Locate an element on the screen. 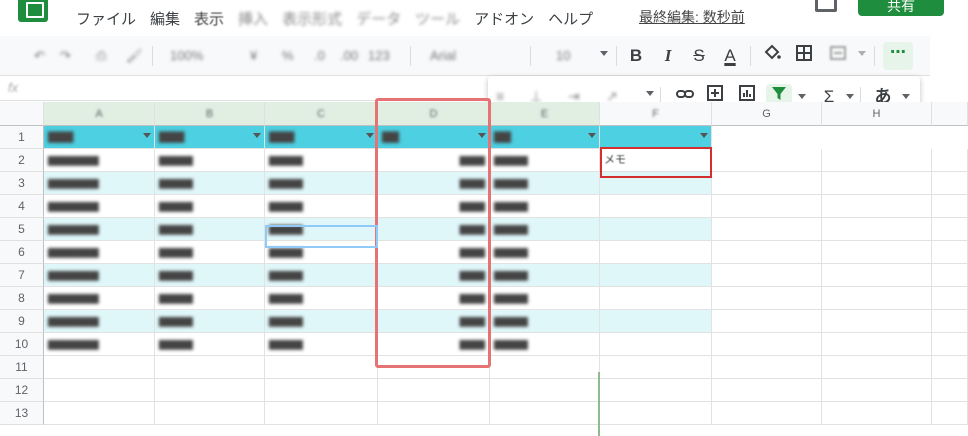  menu-insert: 挿入 is located at coordinates (253, 18).